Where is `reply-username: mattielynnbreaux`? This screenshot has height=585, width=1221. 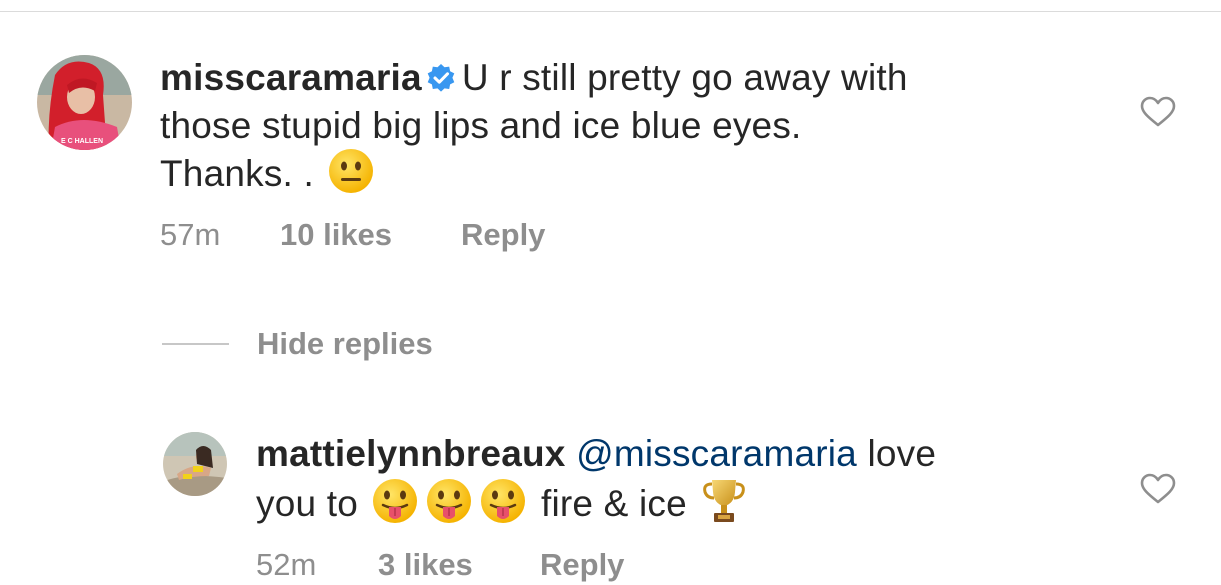 reply-username: mattielynnbreaux is located at coordinates (411, 453).